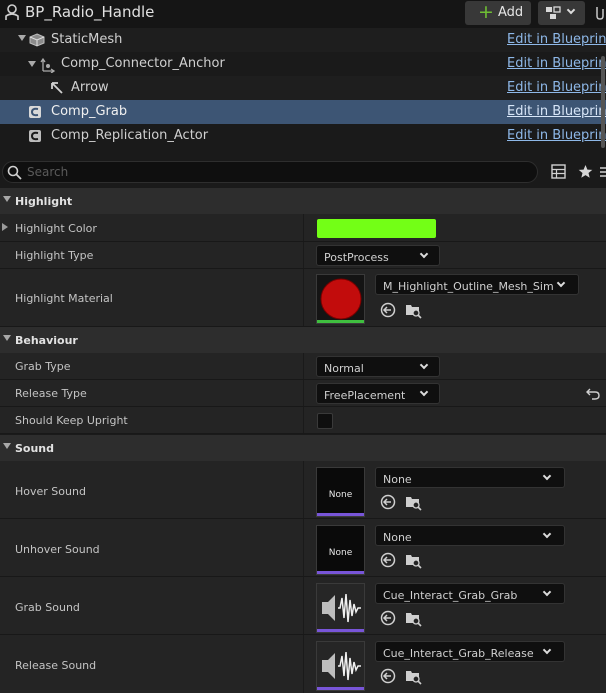 This screenshot has width=606, height=693. What do you see at coordinates (303, 255) in the screenshot?
I see `prop-row-highlight-type: Highlight Type PostProcess` at bounding box center [303, 255].